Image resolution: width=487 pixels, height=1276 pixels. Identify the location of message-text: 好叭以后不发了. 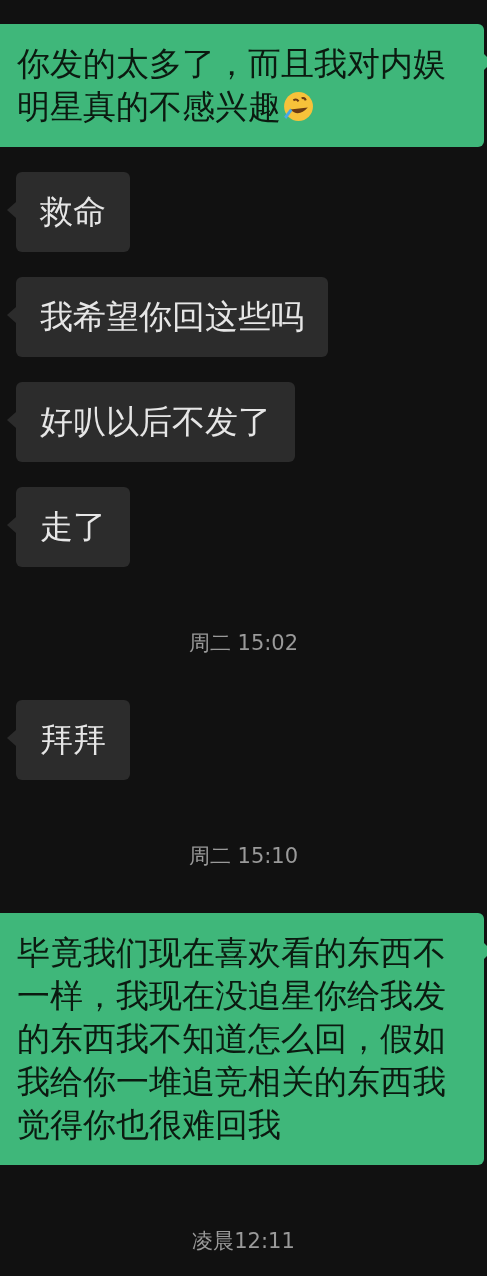
(155, 421).